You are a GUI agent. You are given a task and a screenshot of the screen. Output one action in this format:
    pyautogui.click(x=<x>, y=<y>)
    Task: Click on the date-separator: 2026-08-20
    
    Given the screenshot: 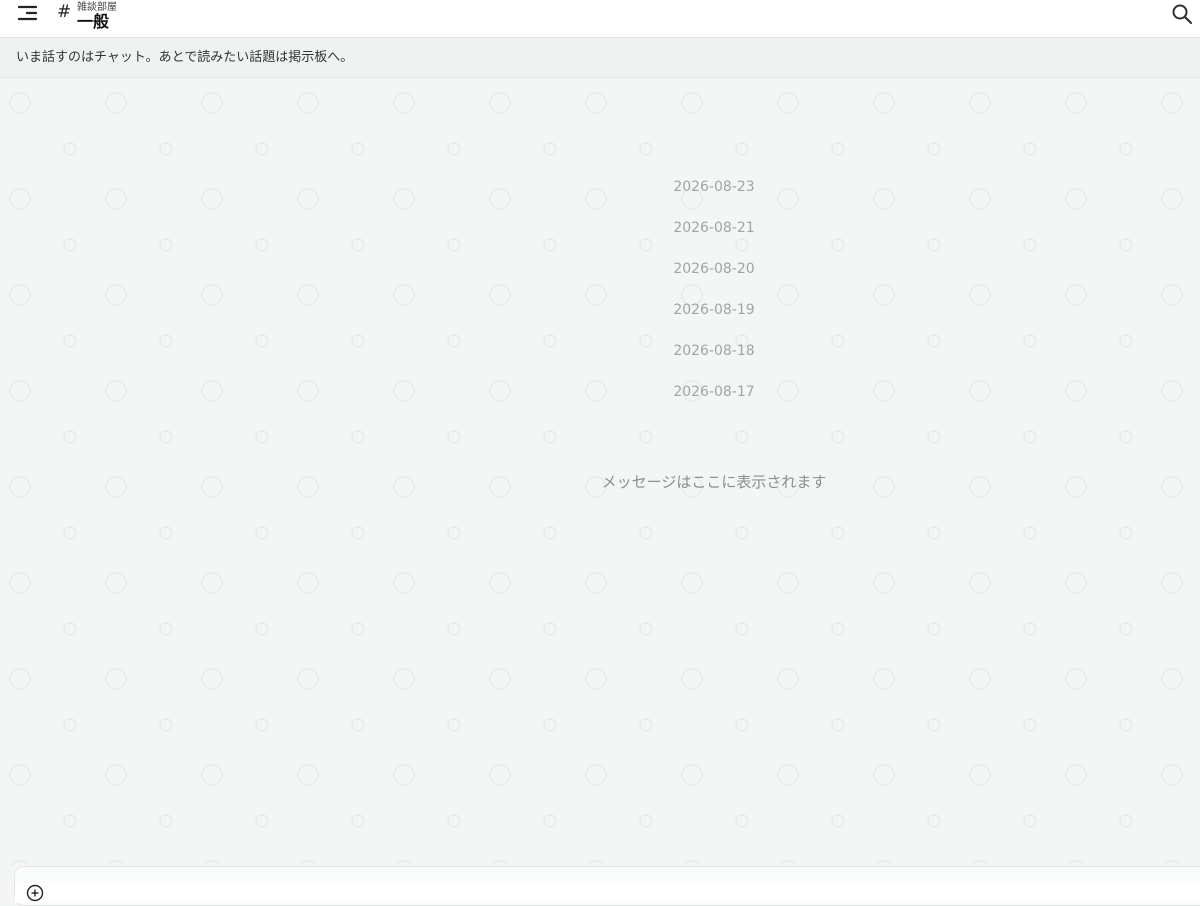 What is the action you would take?
    pyautogui.click(x=714, y=269)
    